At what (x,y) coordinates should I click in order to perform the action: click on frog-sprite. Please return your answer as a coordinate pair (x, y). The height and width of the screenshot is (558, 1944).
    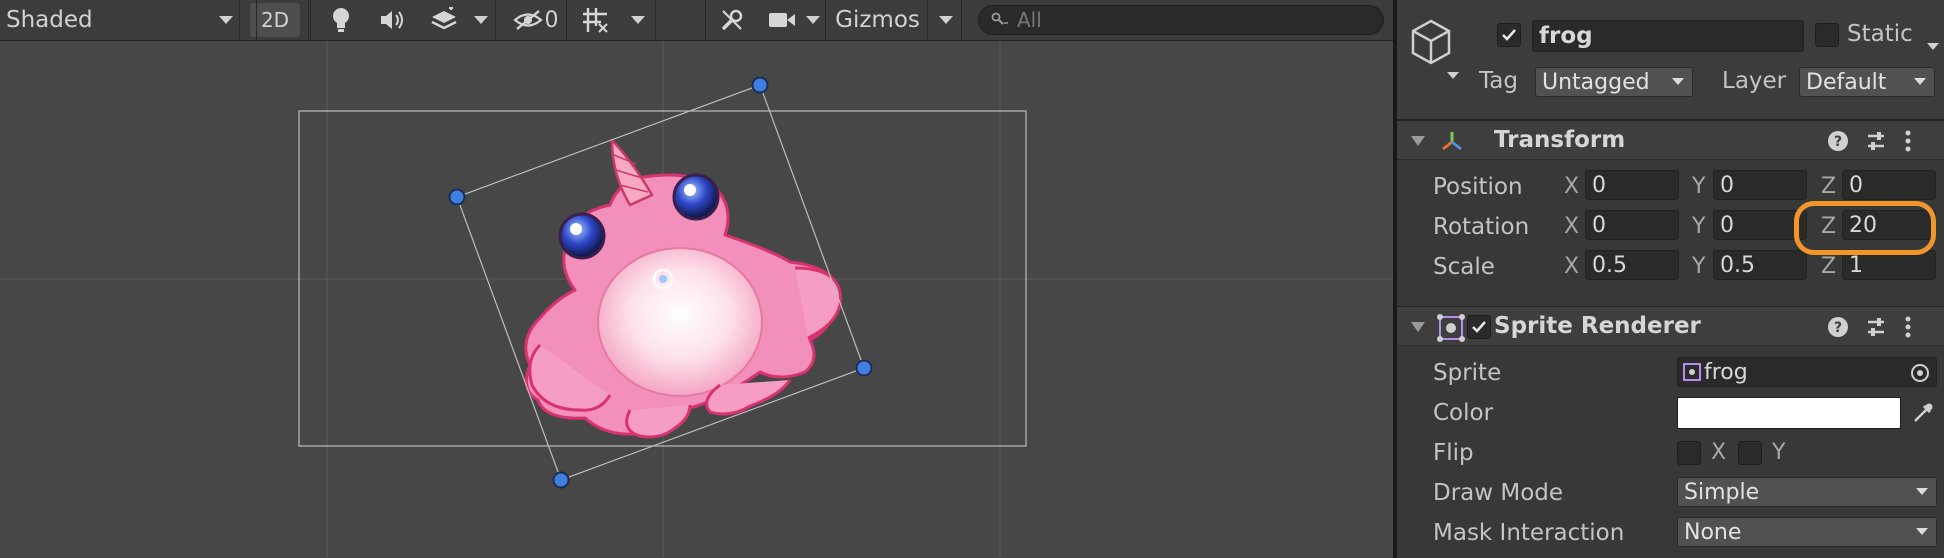
    Looking at the image, I should click on (683, 288).